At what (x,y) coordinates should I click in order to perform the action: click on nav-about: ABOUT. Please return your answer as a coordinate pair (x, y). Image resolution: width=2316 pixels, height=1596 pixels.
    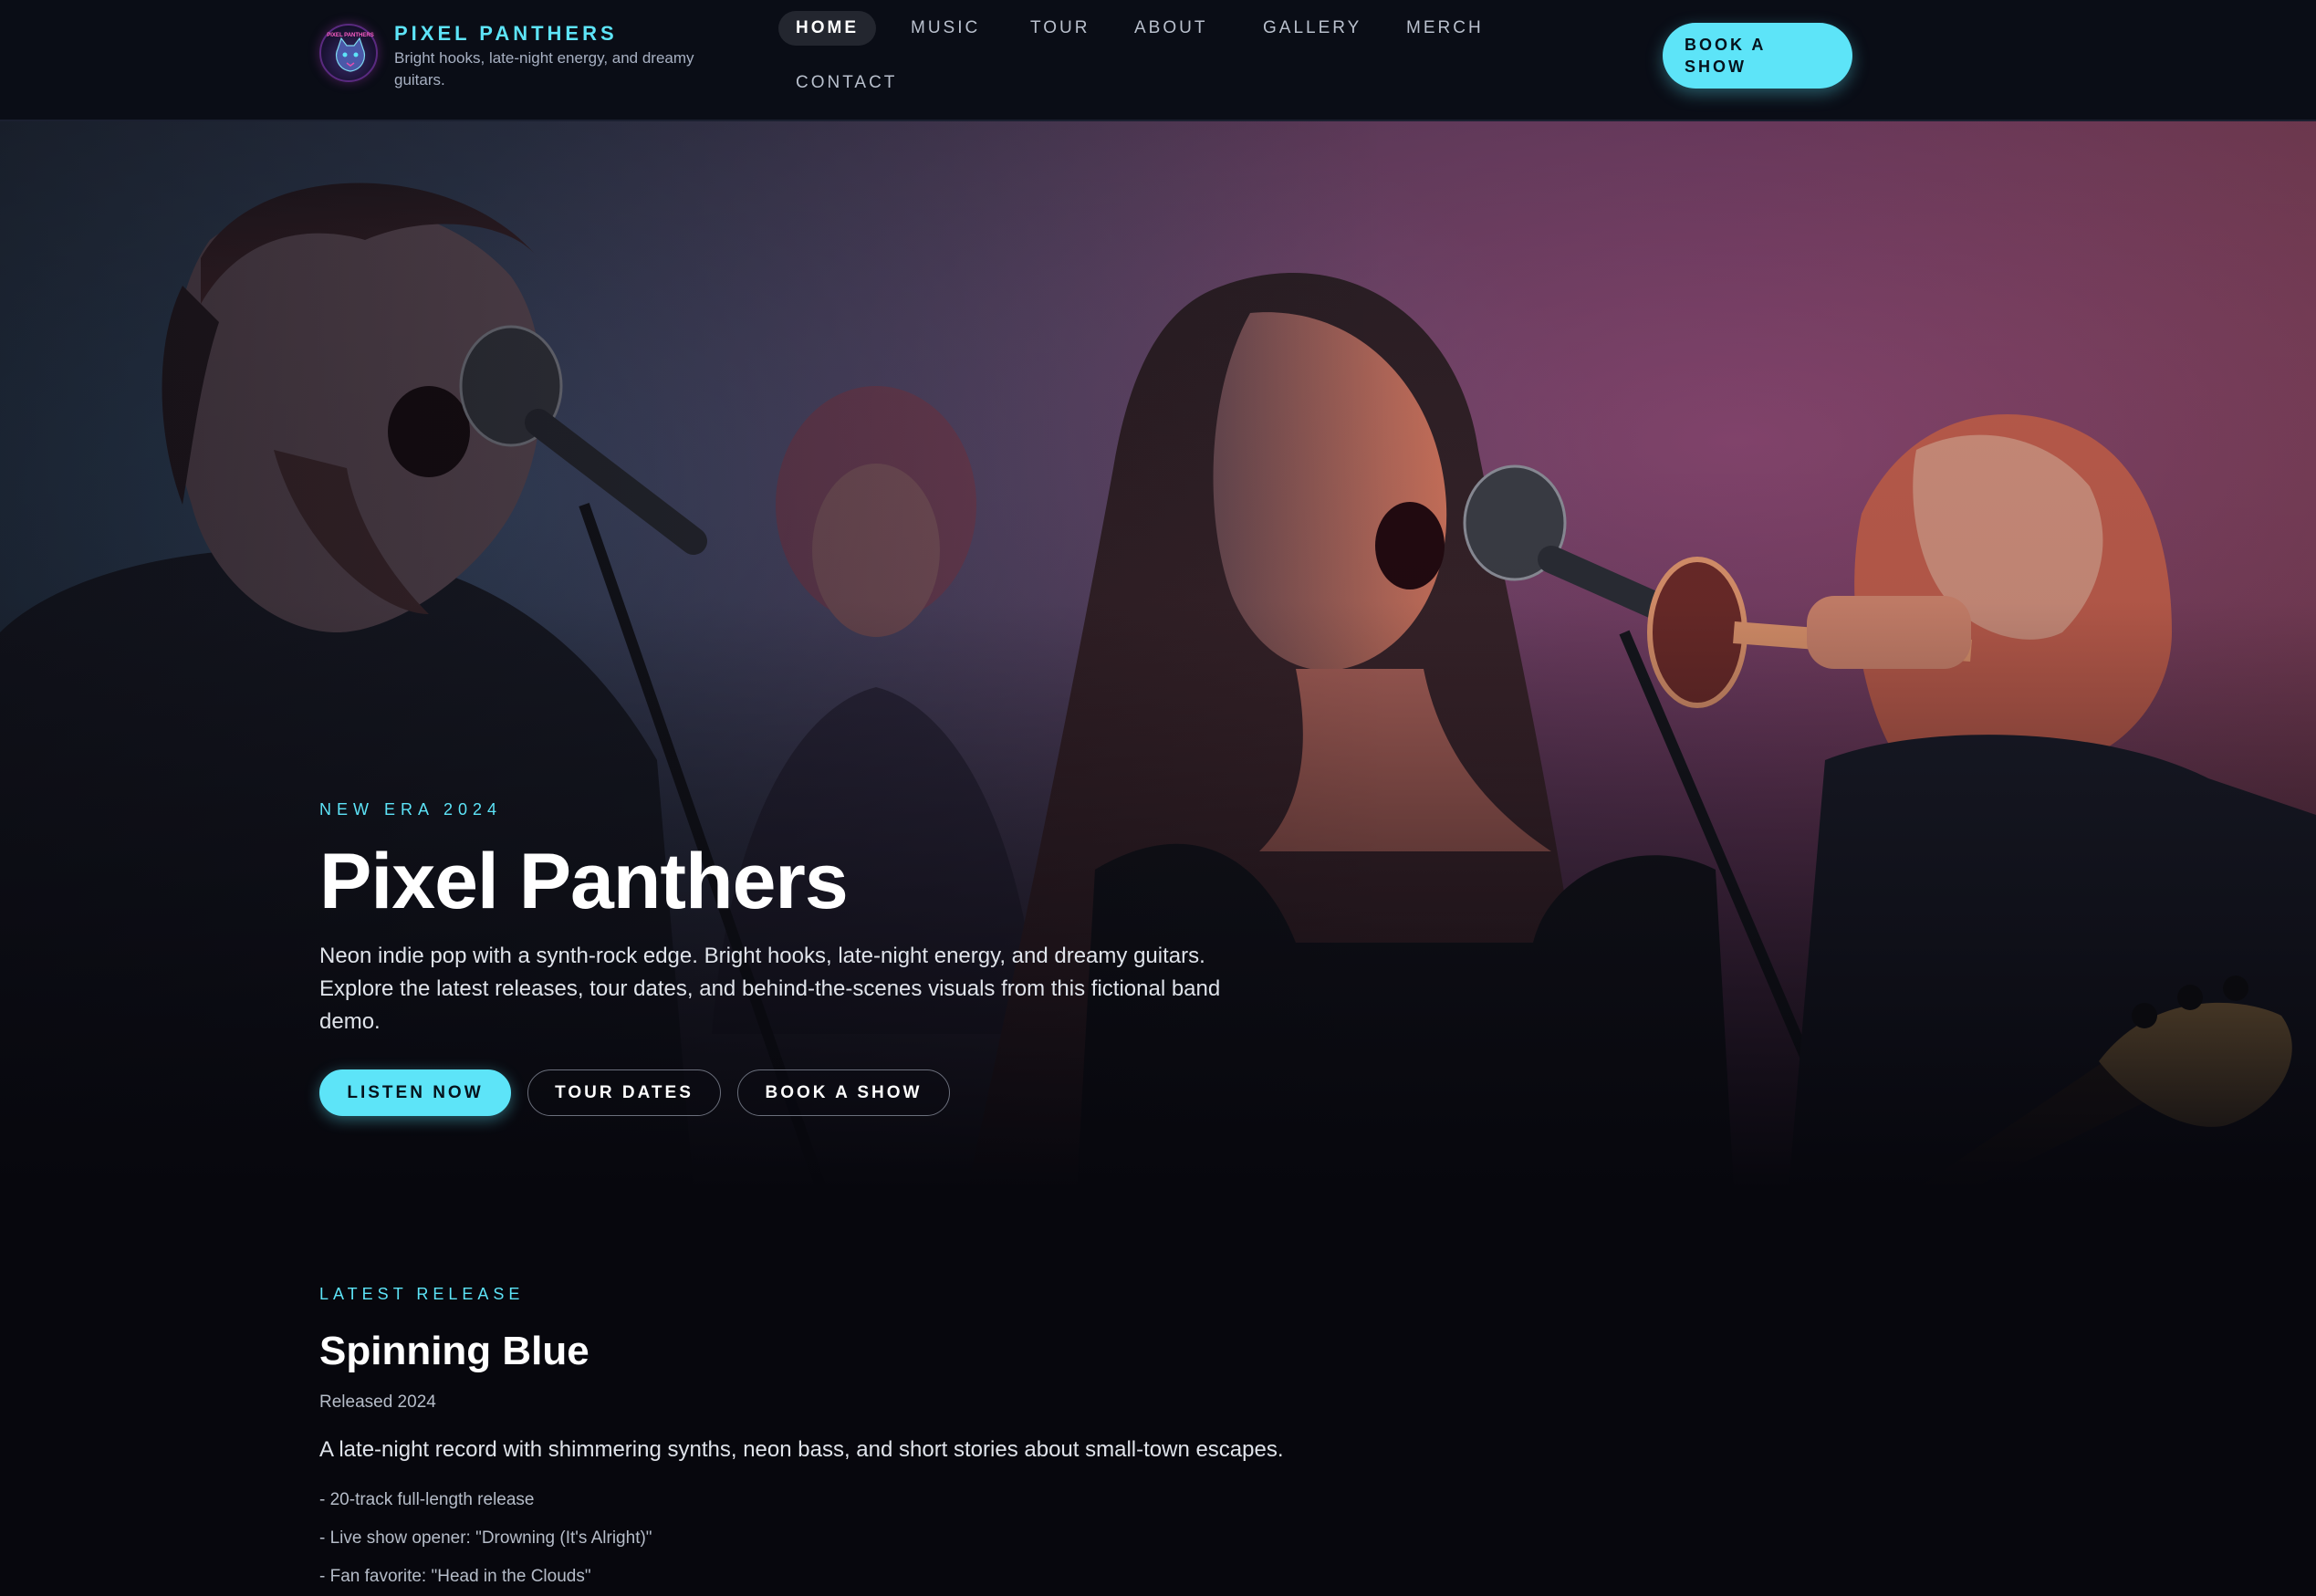
    Looking at the image, I should click on (1171, 29).